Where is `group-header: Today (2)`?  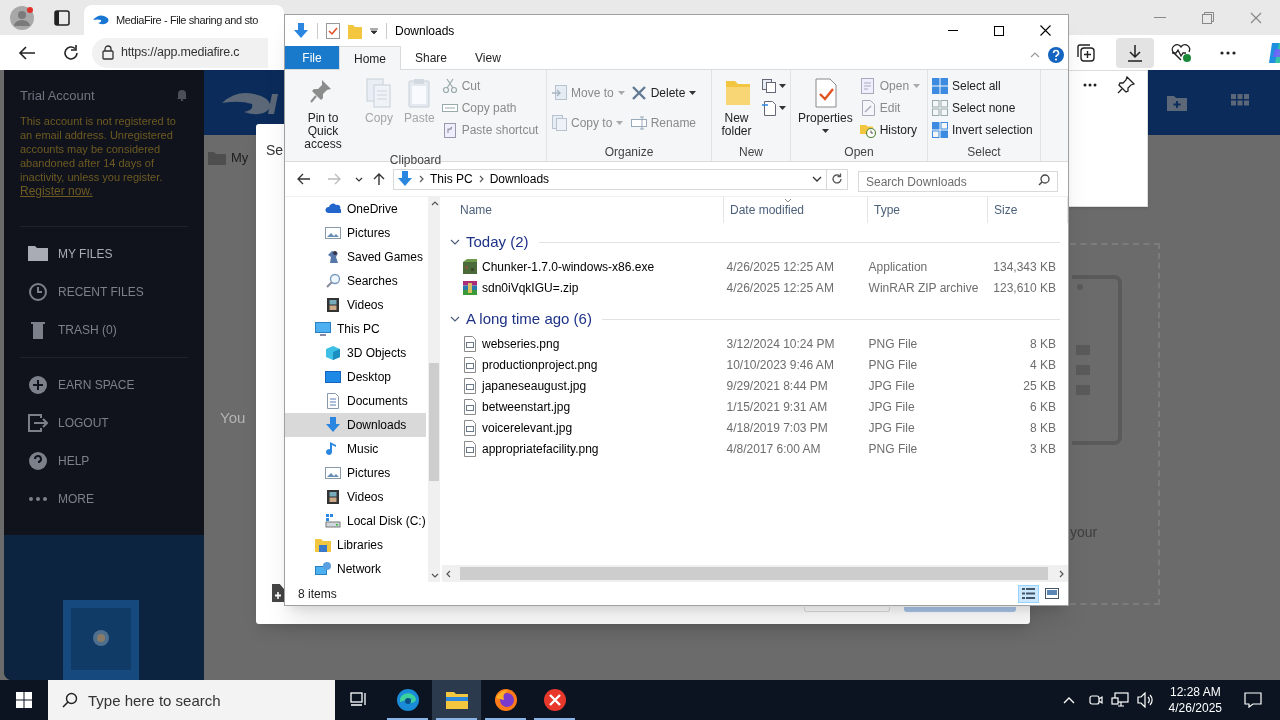 group-header: Today (2) is located at coordinates (497, 242).